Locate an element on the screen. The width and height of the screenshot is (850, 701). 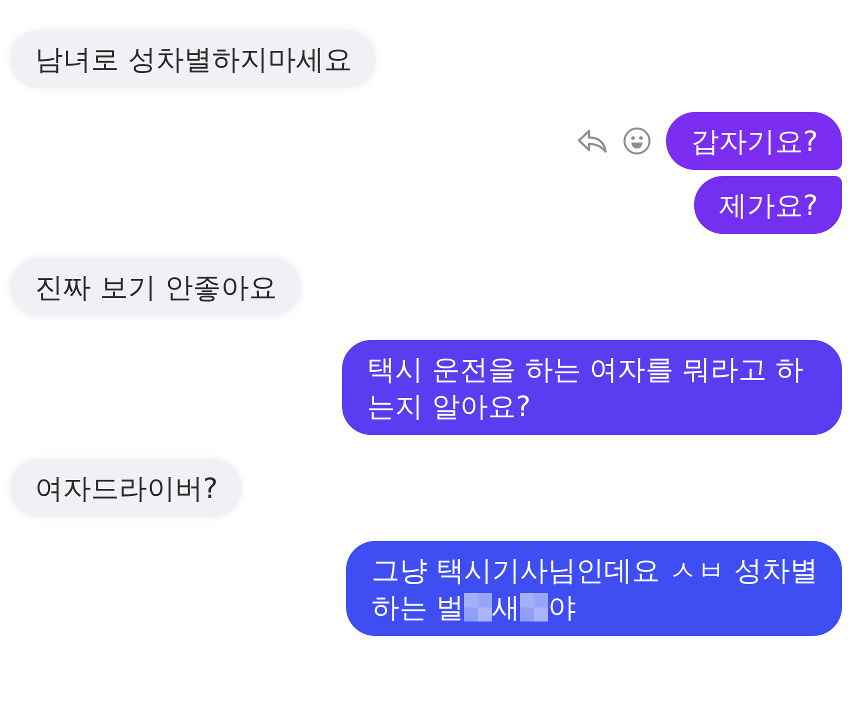
message-bubble: 택시 운전을 하는 여자를 뭐라고 하는지 알아요? is located at coordinates (592, 387).